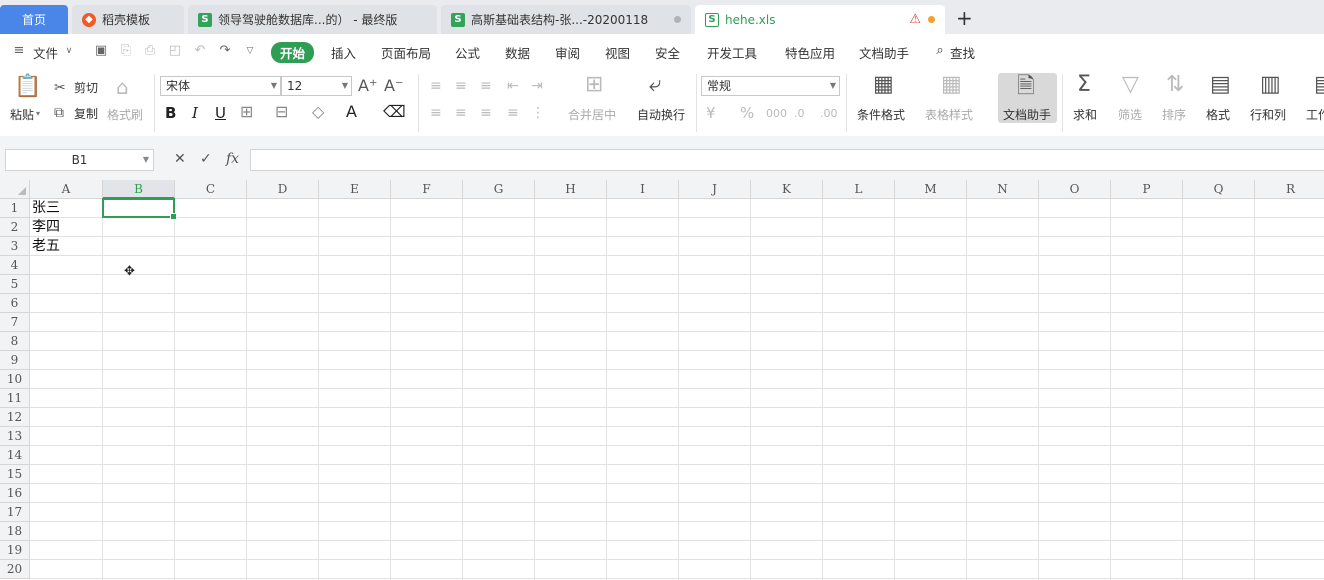  I want to click on doc-helper-button: 🗎 文档助手, so click(1027, 98).